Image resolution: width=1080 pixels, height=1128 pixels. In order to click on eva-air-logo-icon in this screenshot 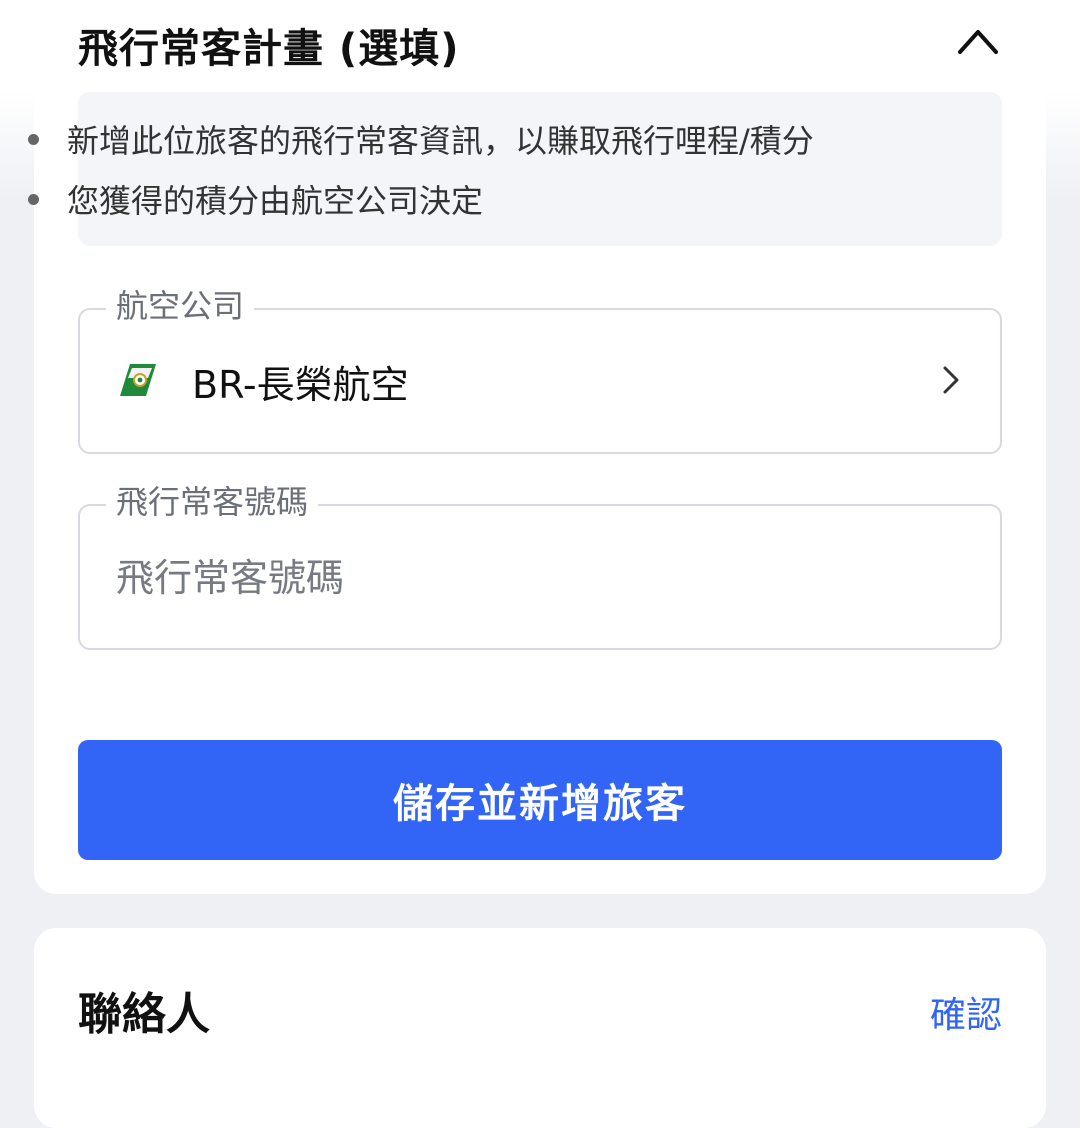, I will do `click(139, 380)`.